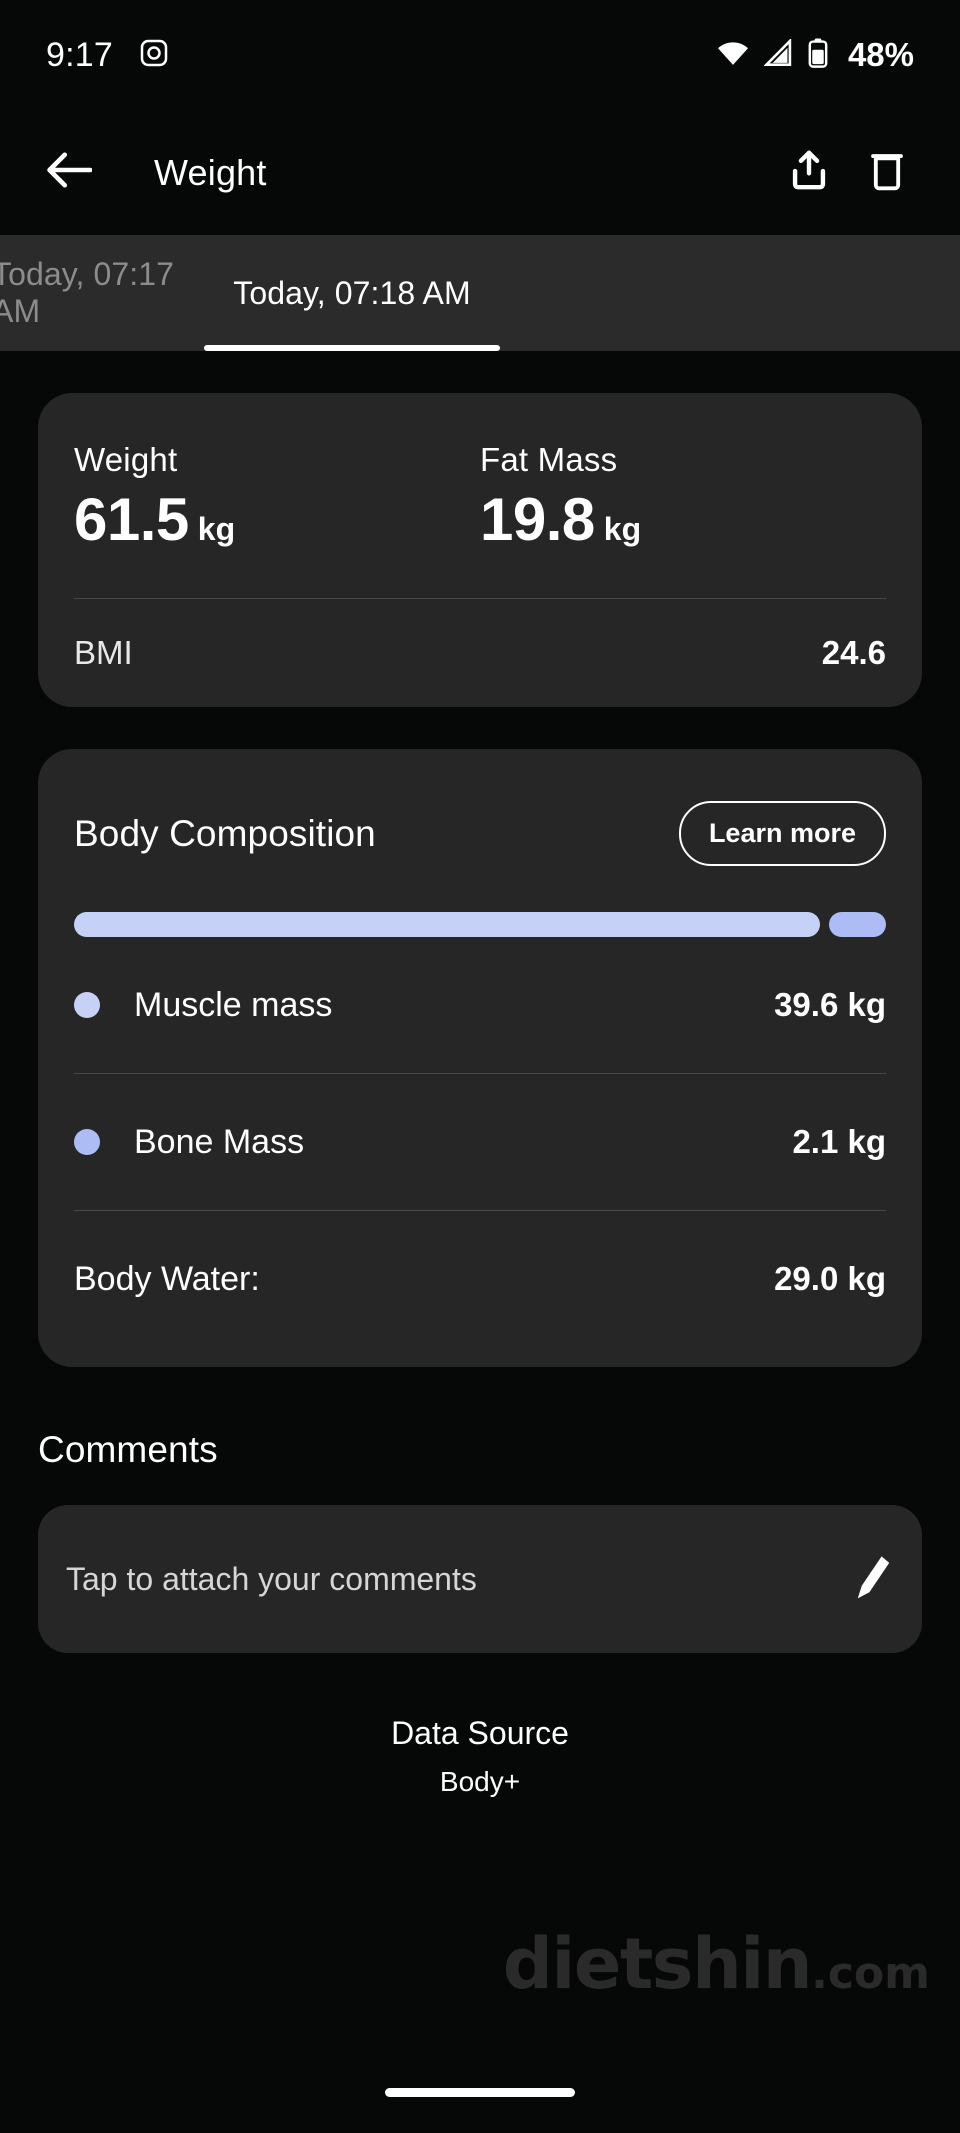  I want to click on back-button, so click(69, 173).